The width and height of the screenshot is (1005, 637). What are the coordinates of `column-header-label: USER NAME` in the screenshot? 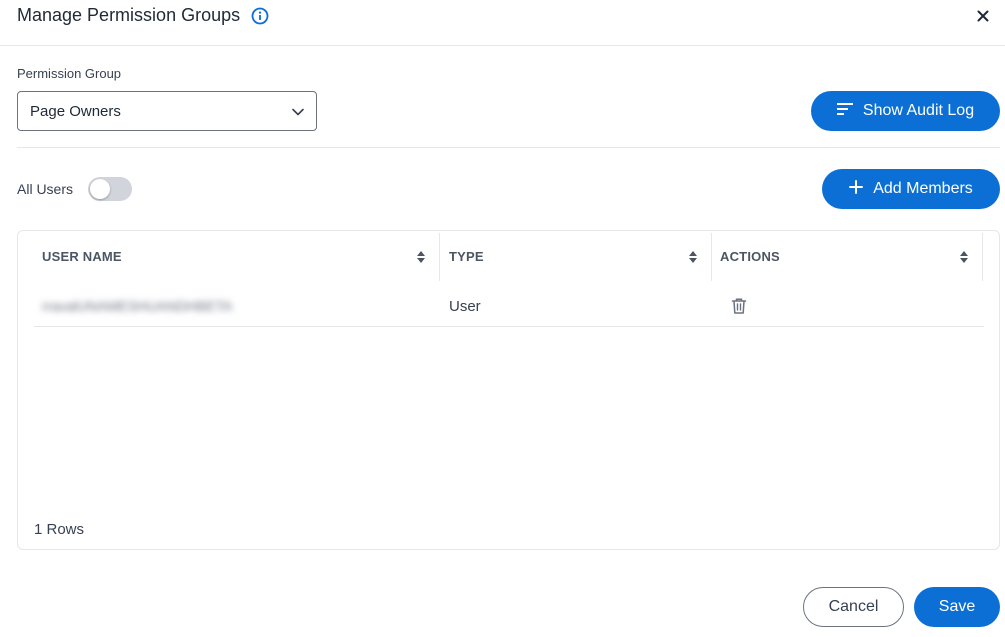 It's located at (82, 256).